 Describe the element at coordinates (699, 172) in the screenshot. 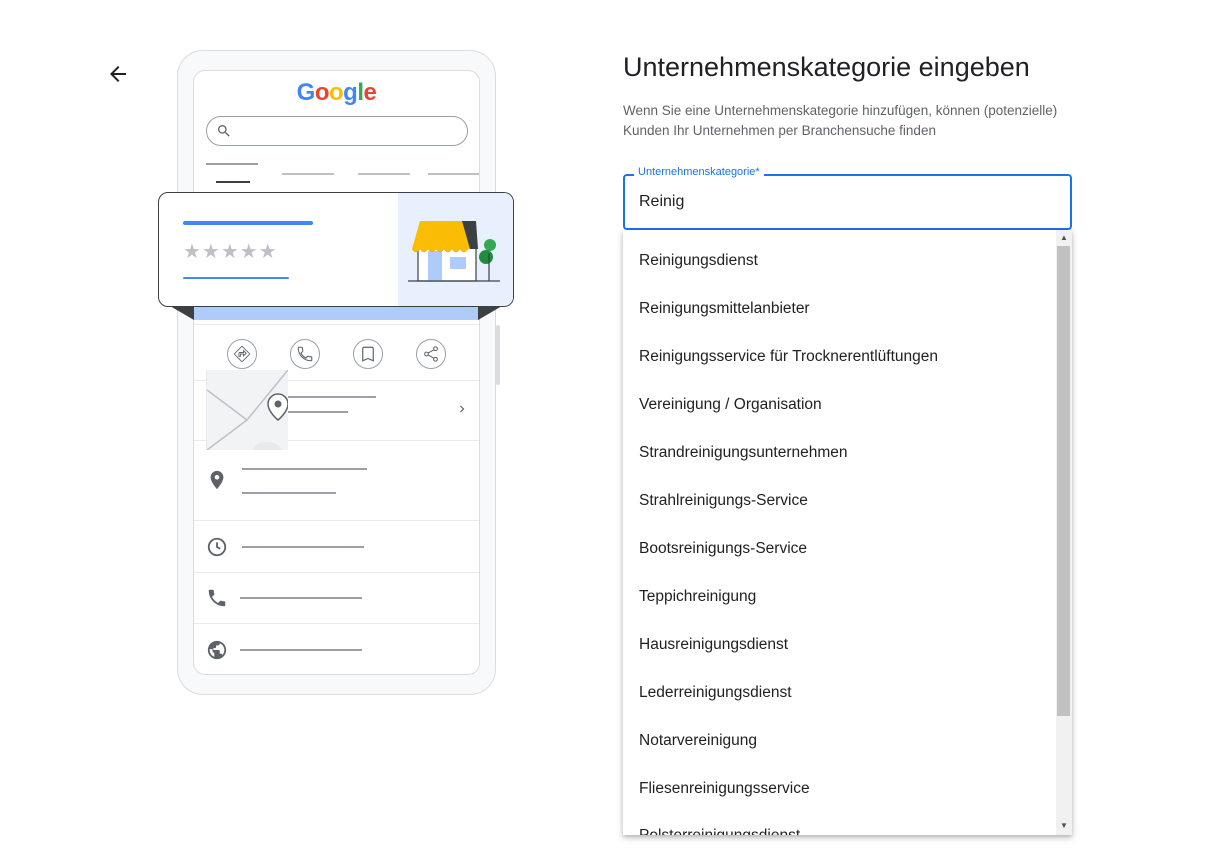

I see `category-field-label: Unternehmenskategorie*` at that location.